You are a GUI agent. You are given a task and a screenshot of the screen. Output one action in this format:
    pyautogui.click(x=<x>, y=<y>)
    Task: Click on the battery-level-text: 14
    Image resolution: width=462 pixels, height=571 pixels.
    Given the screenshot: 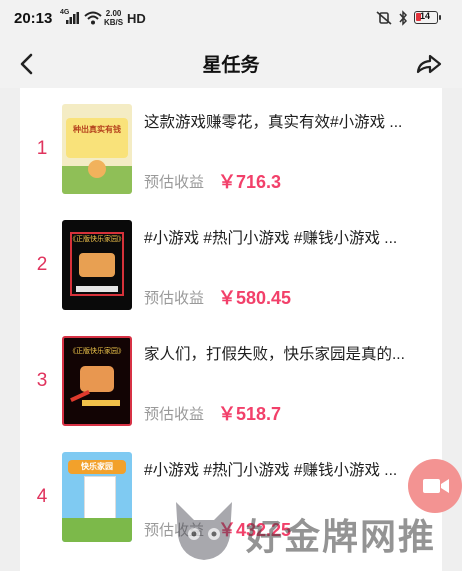 What is the action you would take?
    pyautogui.click(x=425, y=16)
    